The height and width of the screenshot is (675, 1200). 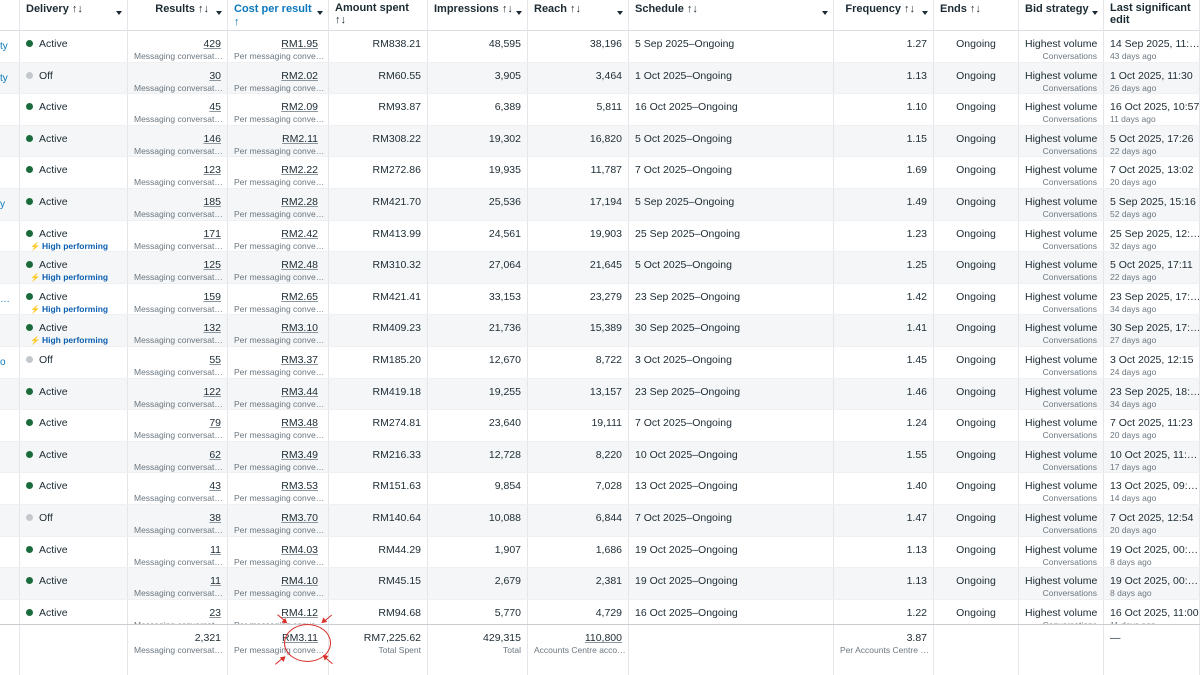 What do you see at coordinates (177, 420) in the screenshot?
I see `results-value: 79` at bounding box center [177, 420].